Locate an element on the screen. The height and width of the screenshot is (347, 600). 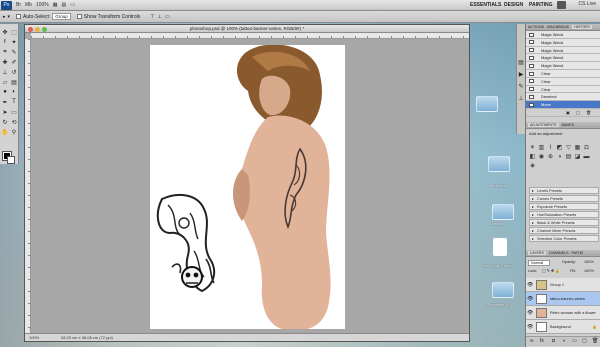
add-mask-icon: ◘ is located at coordinates (553, 341).